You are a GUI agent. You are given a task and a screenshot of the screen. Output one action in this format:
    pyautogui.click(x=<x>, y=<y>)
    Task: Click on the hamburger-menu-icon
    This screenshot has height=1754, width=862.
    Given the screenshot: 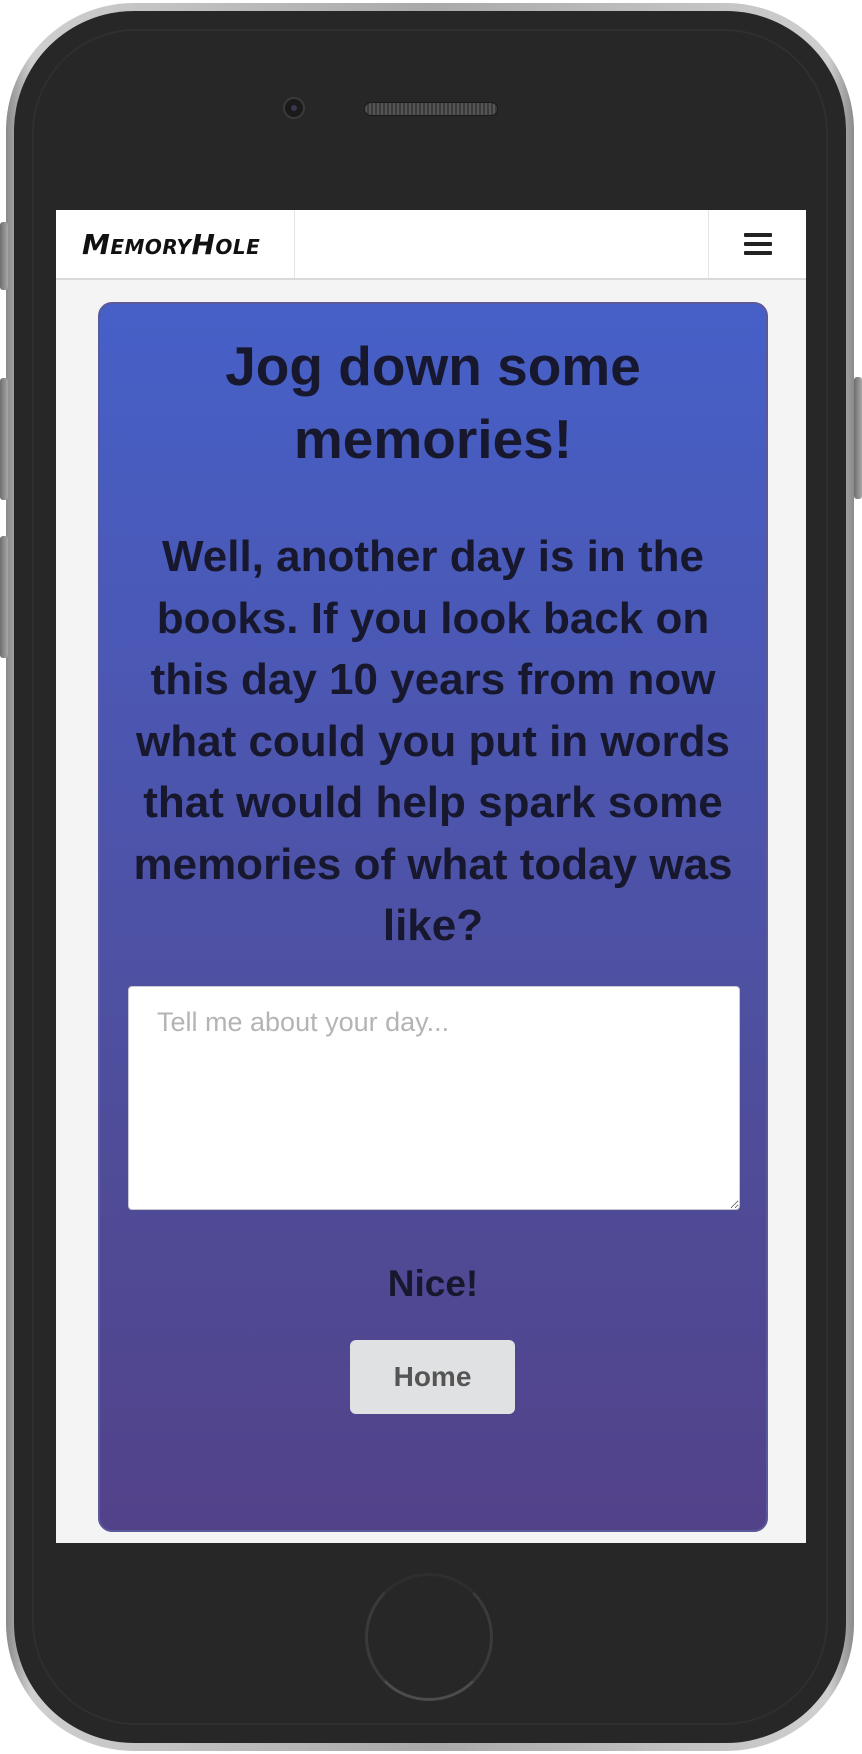 What is the action you would take?
    pyautogui.click(x=757, y=244)
    